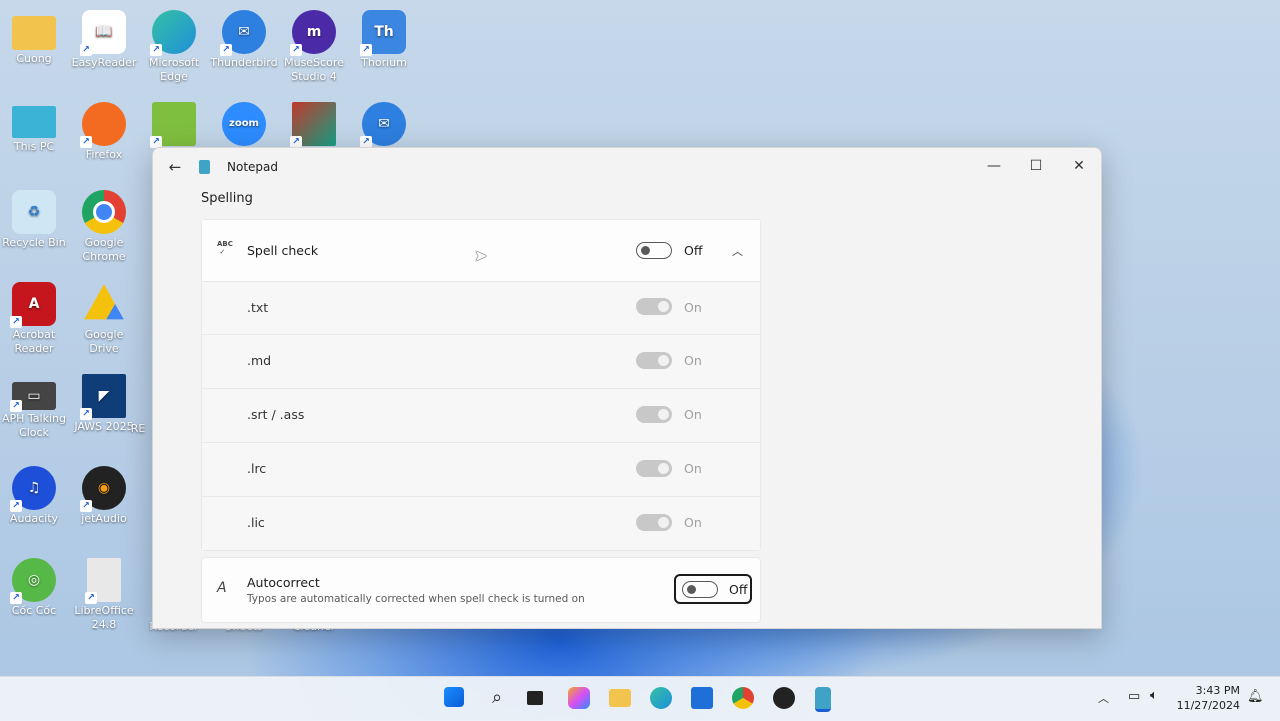  Describe the element at coordinates (227, 198) in the screenshot. I see `section-title-spelling: Spelling` at that location.